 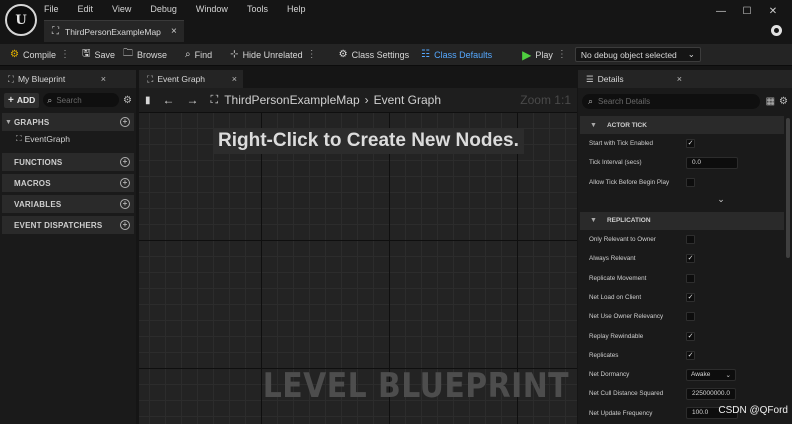 What do you see at coordinates (125, 204) in the screenshot?
I see `add-variable-icon: +` at bounding box center [125, 204].